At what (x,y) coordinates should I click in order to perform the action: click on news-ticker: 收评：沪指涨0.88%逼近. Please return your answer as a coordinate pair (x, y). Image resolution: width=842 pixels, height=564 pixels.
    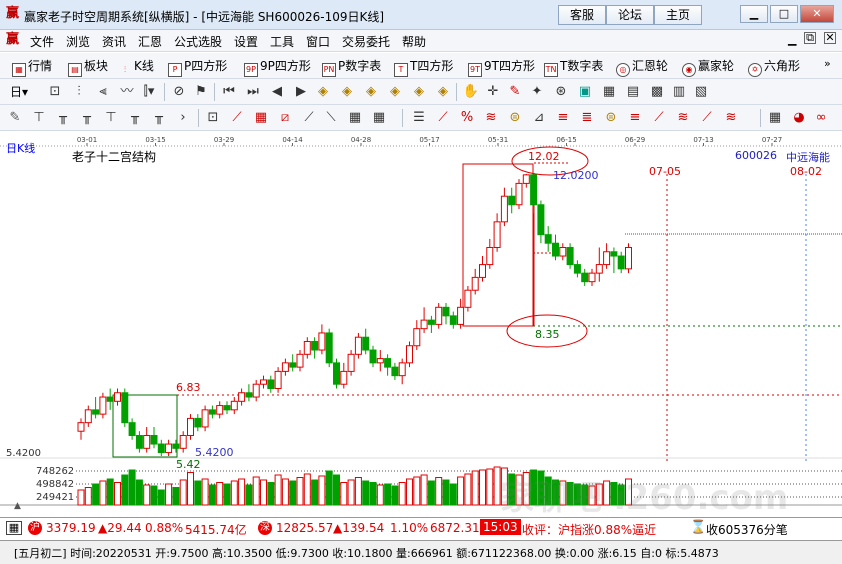
    Looking at the image, I should click on (589, 529).